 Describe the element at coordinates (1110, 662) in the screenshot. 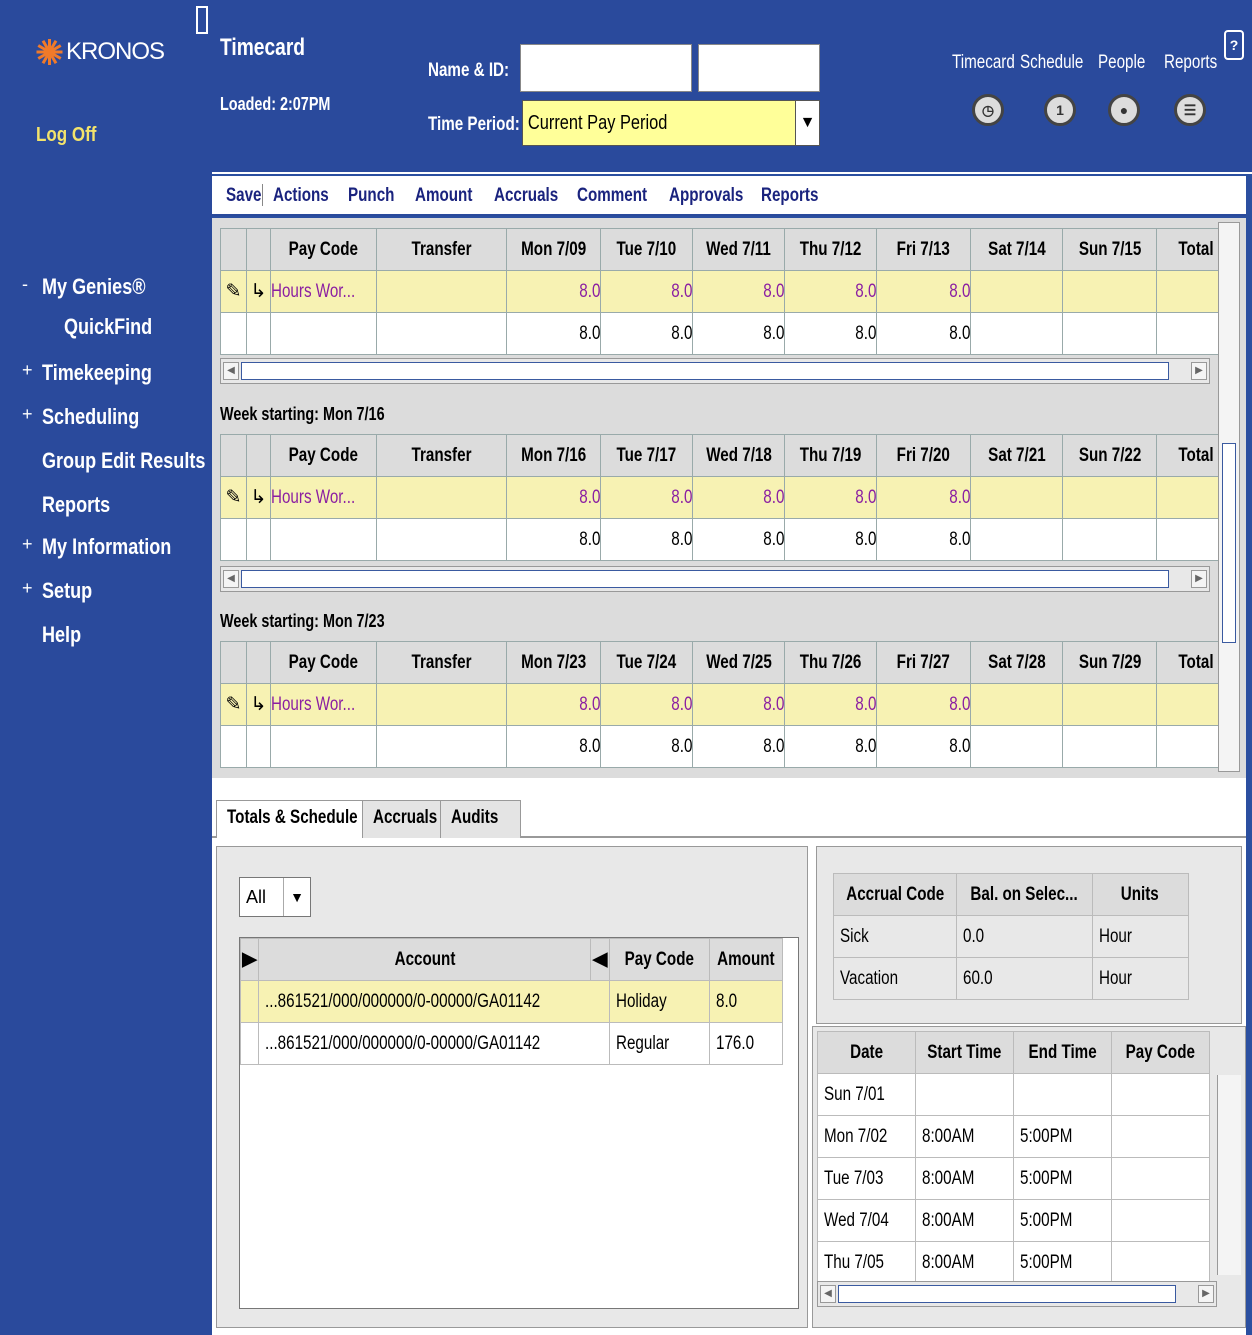

I see `col-day: Sun 7/29` at that location.